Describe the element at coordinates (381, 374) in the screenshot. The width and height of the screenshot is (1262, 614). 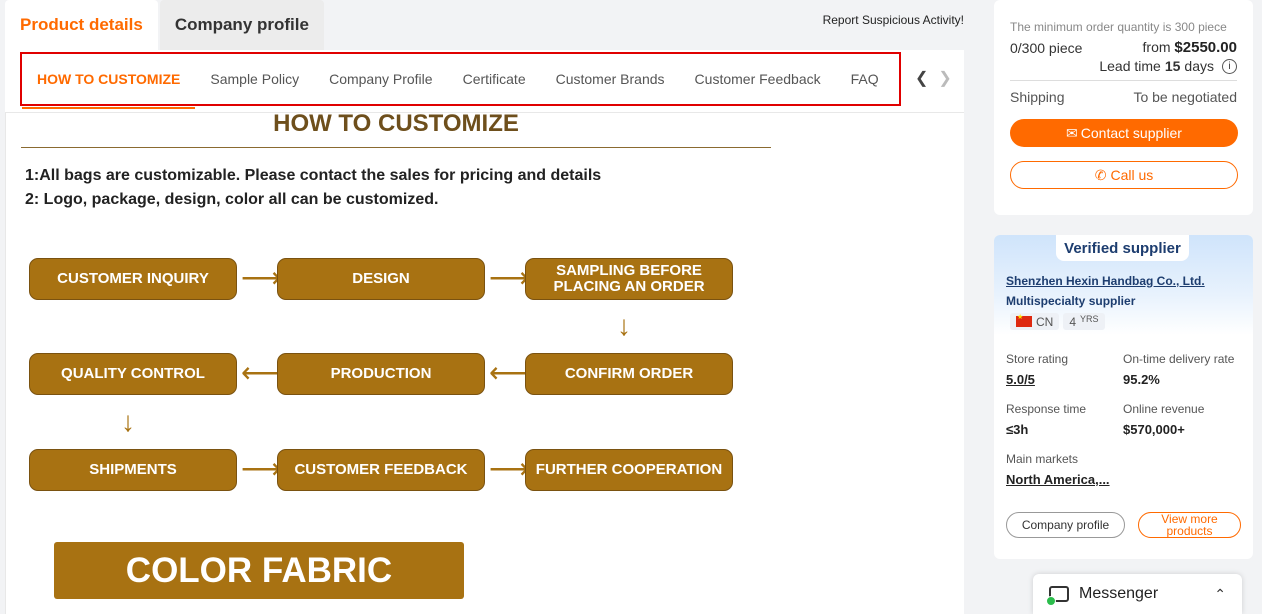
I see `flow-step-production: PRODUCTION` at that location.